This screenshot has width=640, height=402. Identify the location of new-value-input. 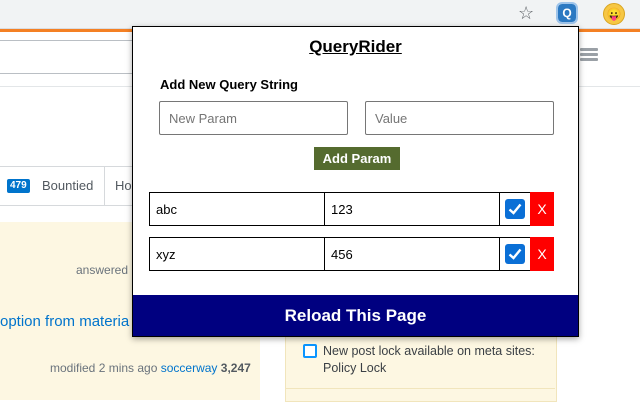
(459, 118).